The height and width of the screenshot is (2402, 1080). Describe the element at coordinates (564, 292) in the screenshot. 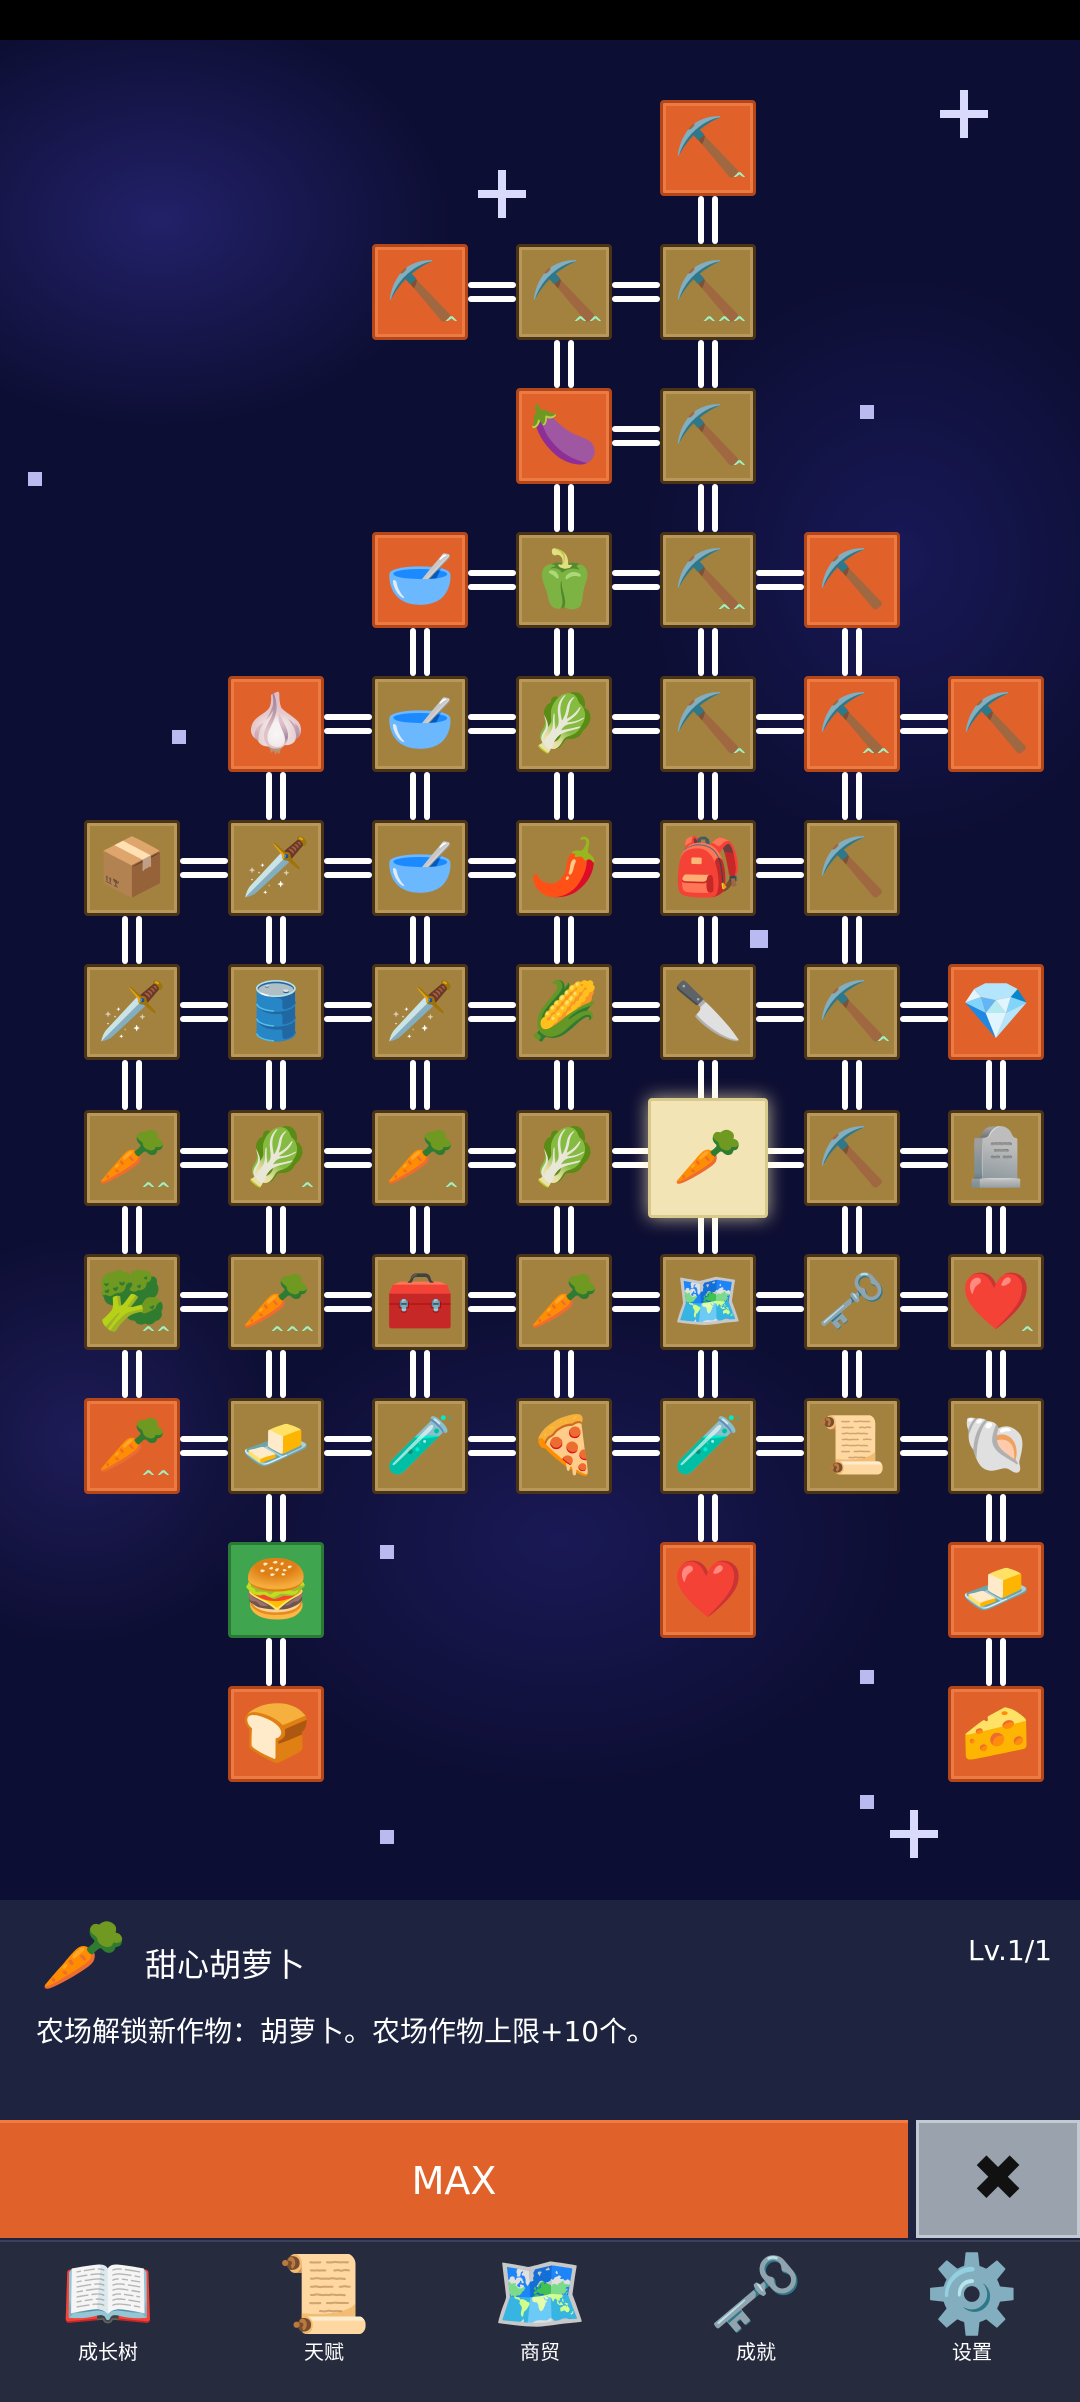

I see `skill-node-shovel-frame: ⛏️ ^^` at that location.